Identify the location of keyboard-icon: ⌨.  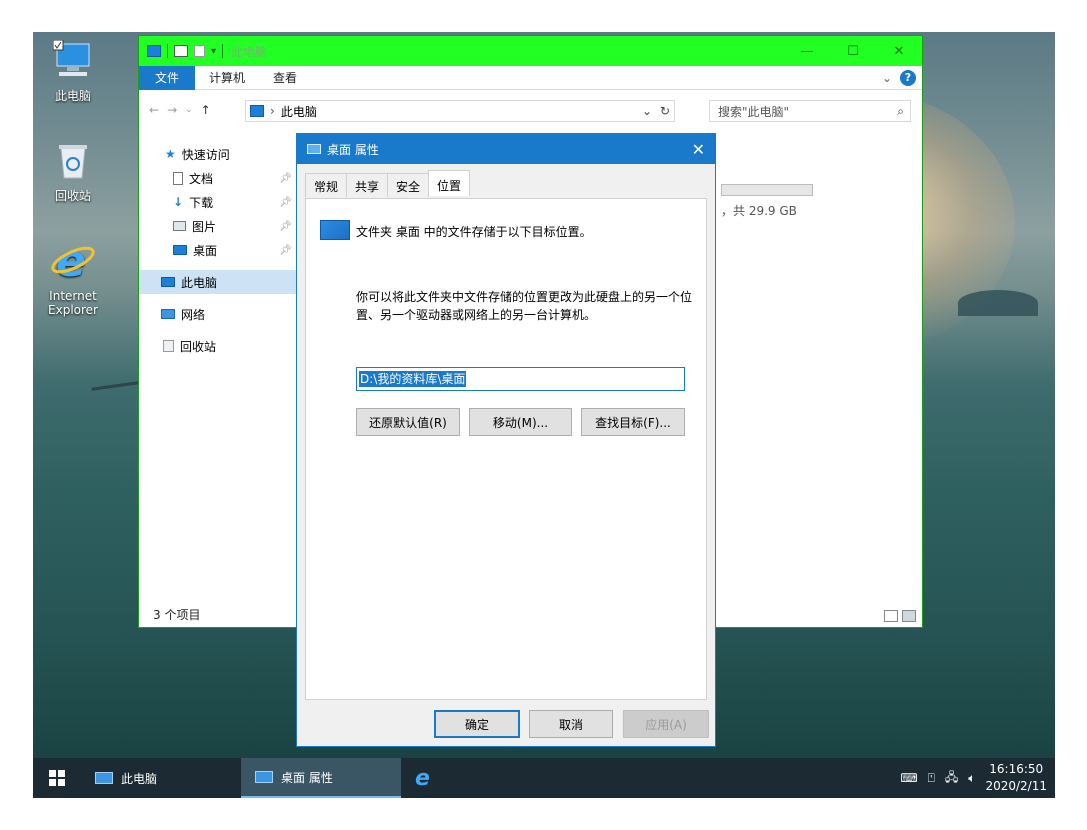
(908, 778).